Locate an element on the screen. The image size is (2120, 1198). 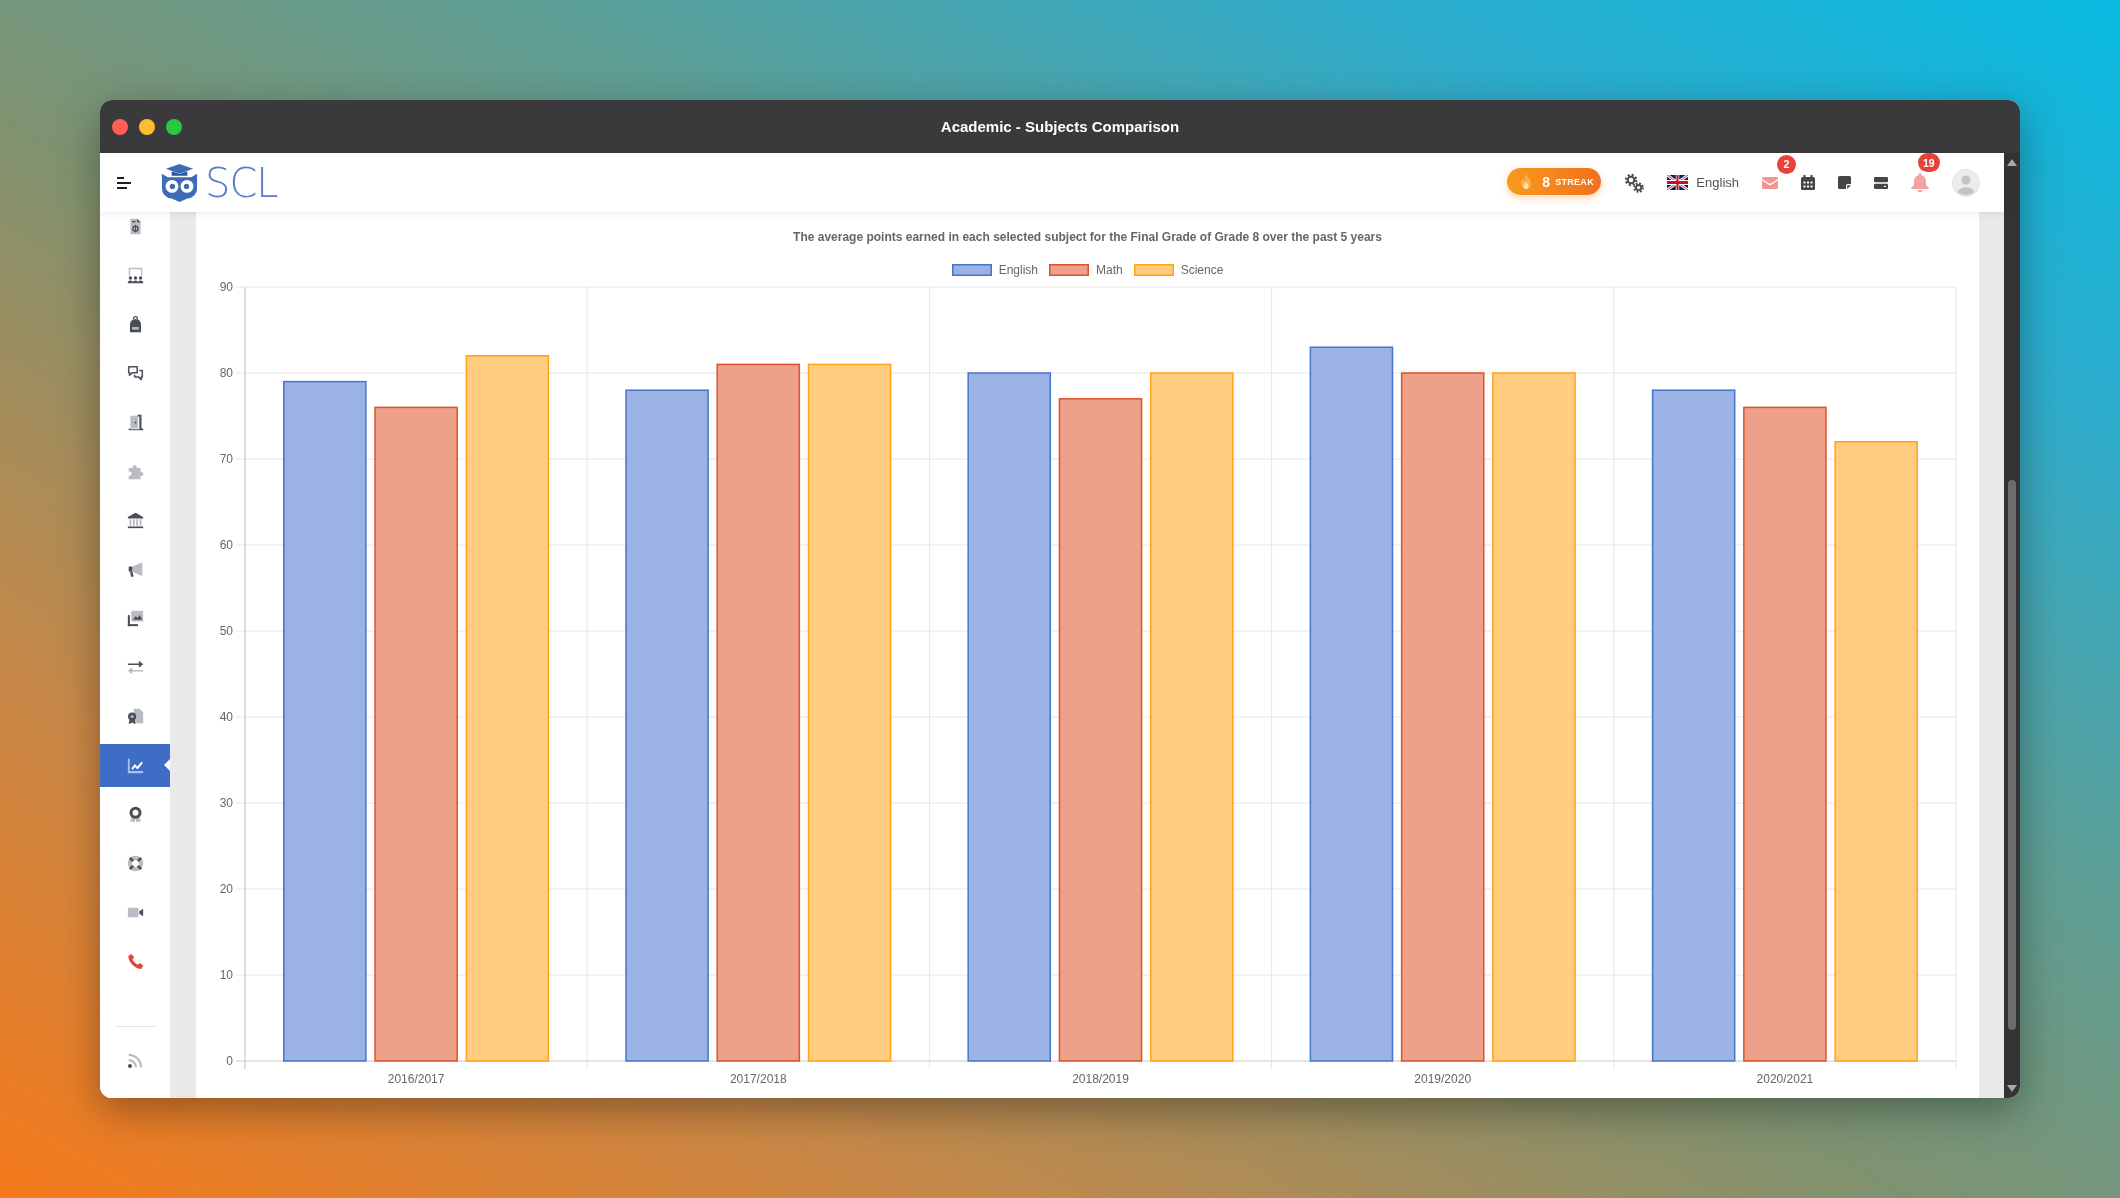
close-button is located at coordinates (120, 126).